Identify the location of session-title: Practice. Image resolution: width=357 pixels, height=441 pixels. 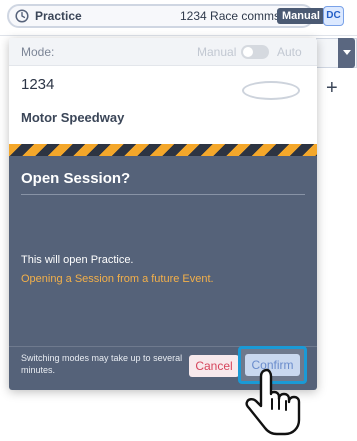
(58, 16).